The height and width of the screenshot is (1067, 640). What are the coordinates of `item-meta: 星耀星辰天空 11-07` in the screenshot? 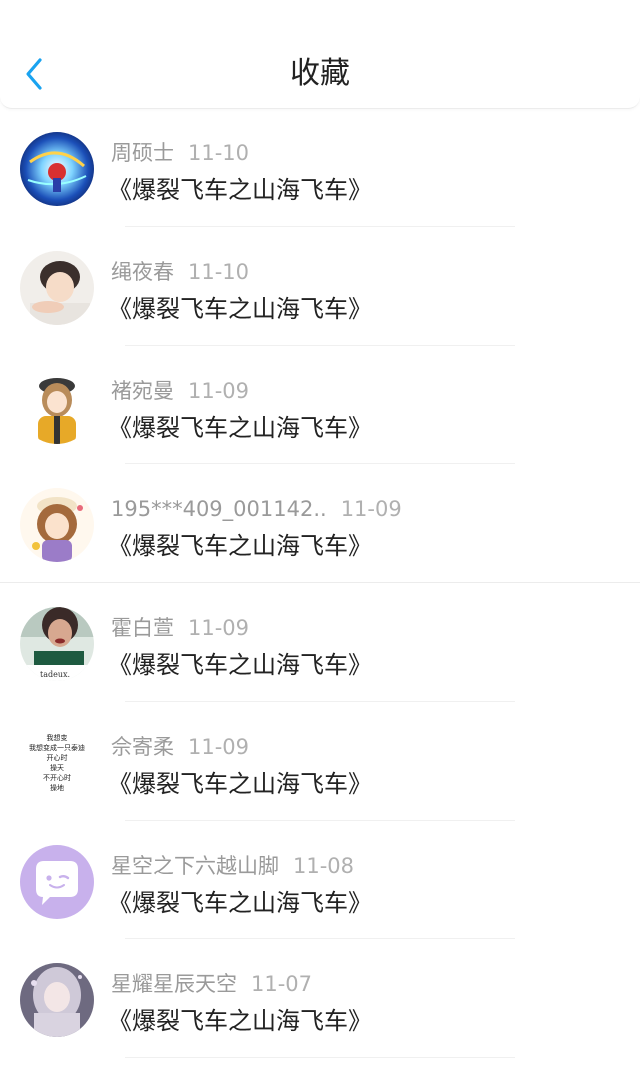 It's located at (211, 984).